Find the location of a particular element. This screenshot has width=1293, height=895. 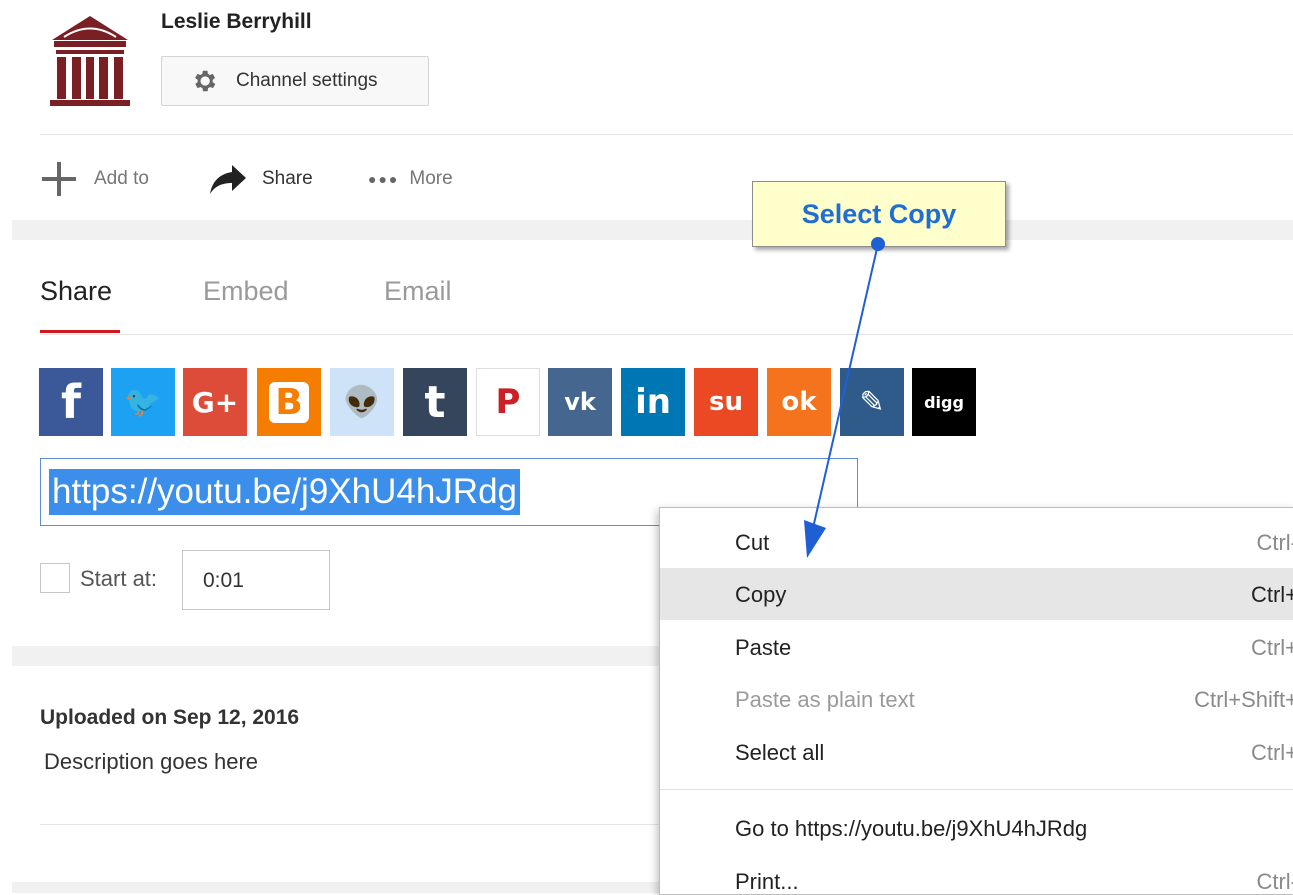

blogger-icon: B is located at coordinates (289, 402).